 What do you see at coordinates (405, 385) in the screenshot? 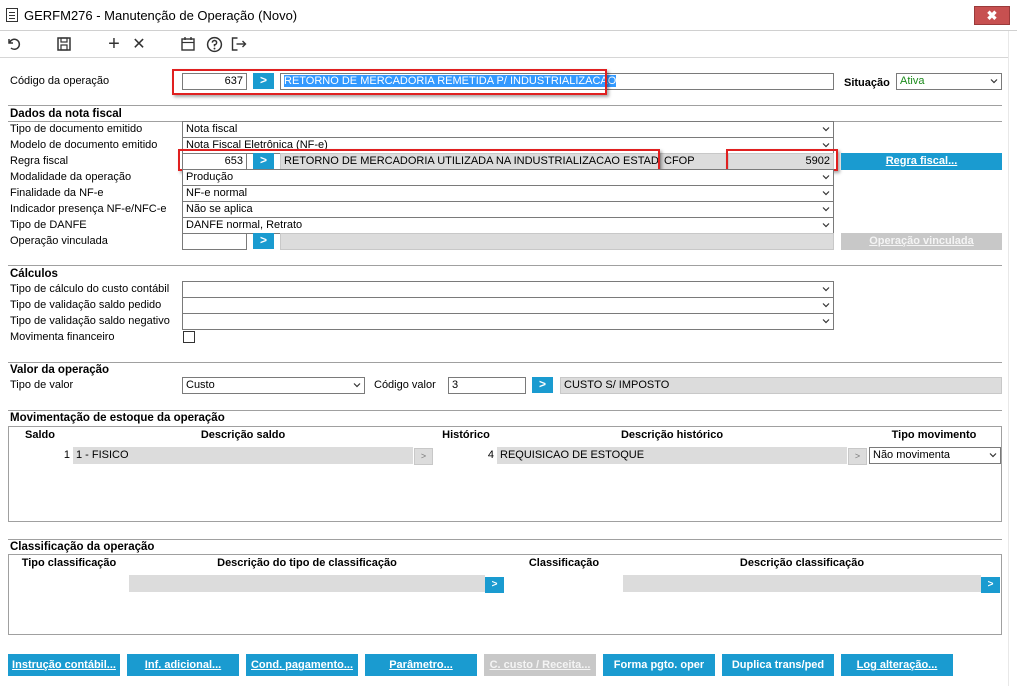
I see `value-code-label: Código valor` at bounding box center [405, 385].